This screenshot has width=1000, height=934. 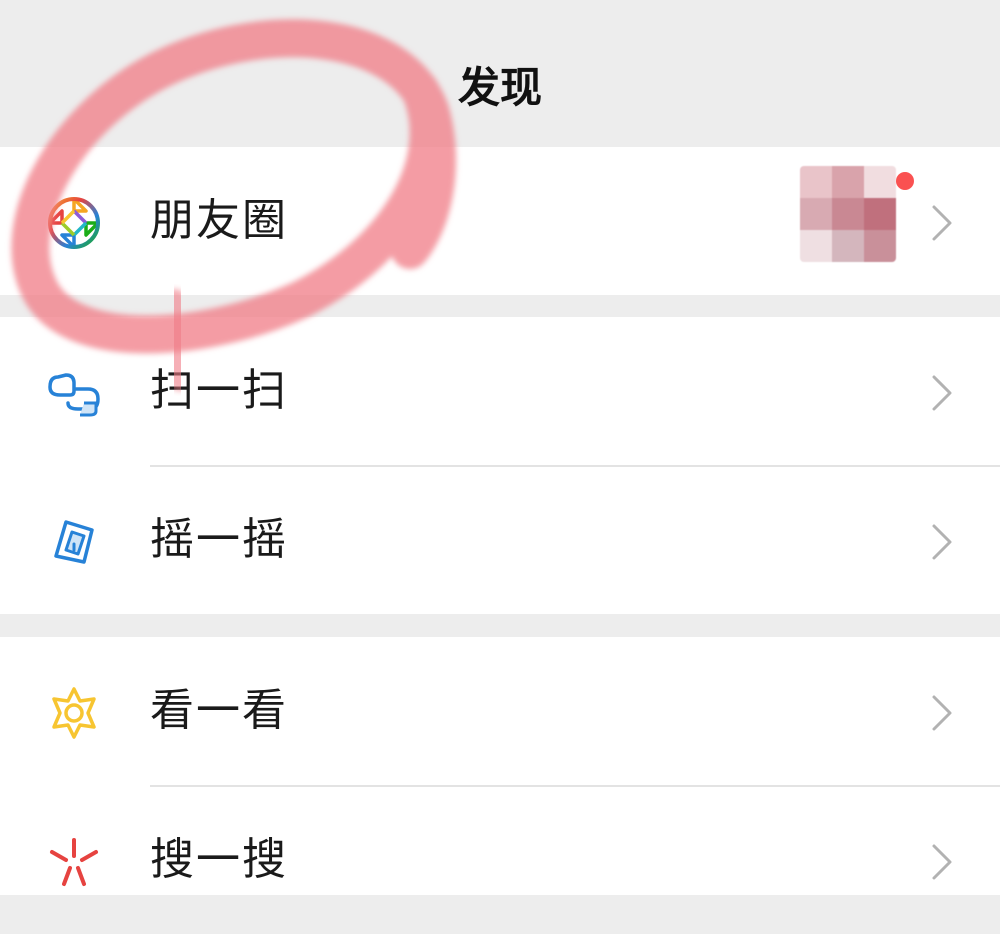 I want to click on top-stories-icon, so click(x=74, y=713).